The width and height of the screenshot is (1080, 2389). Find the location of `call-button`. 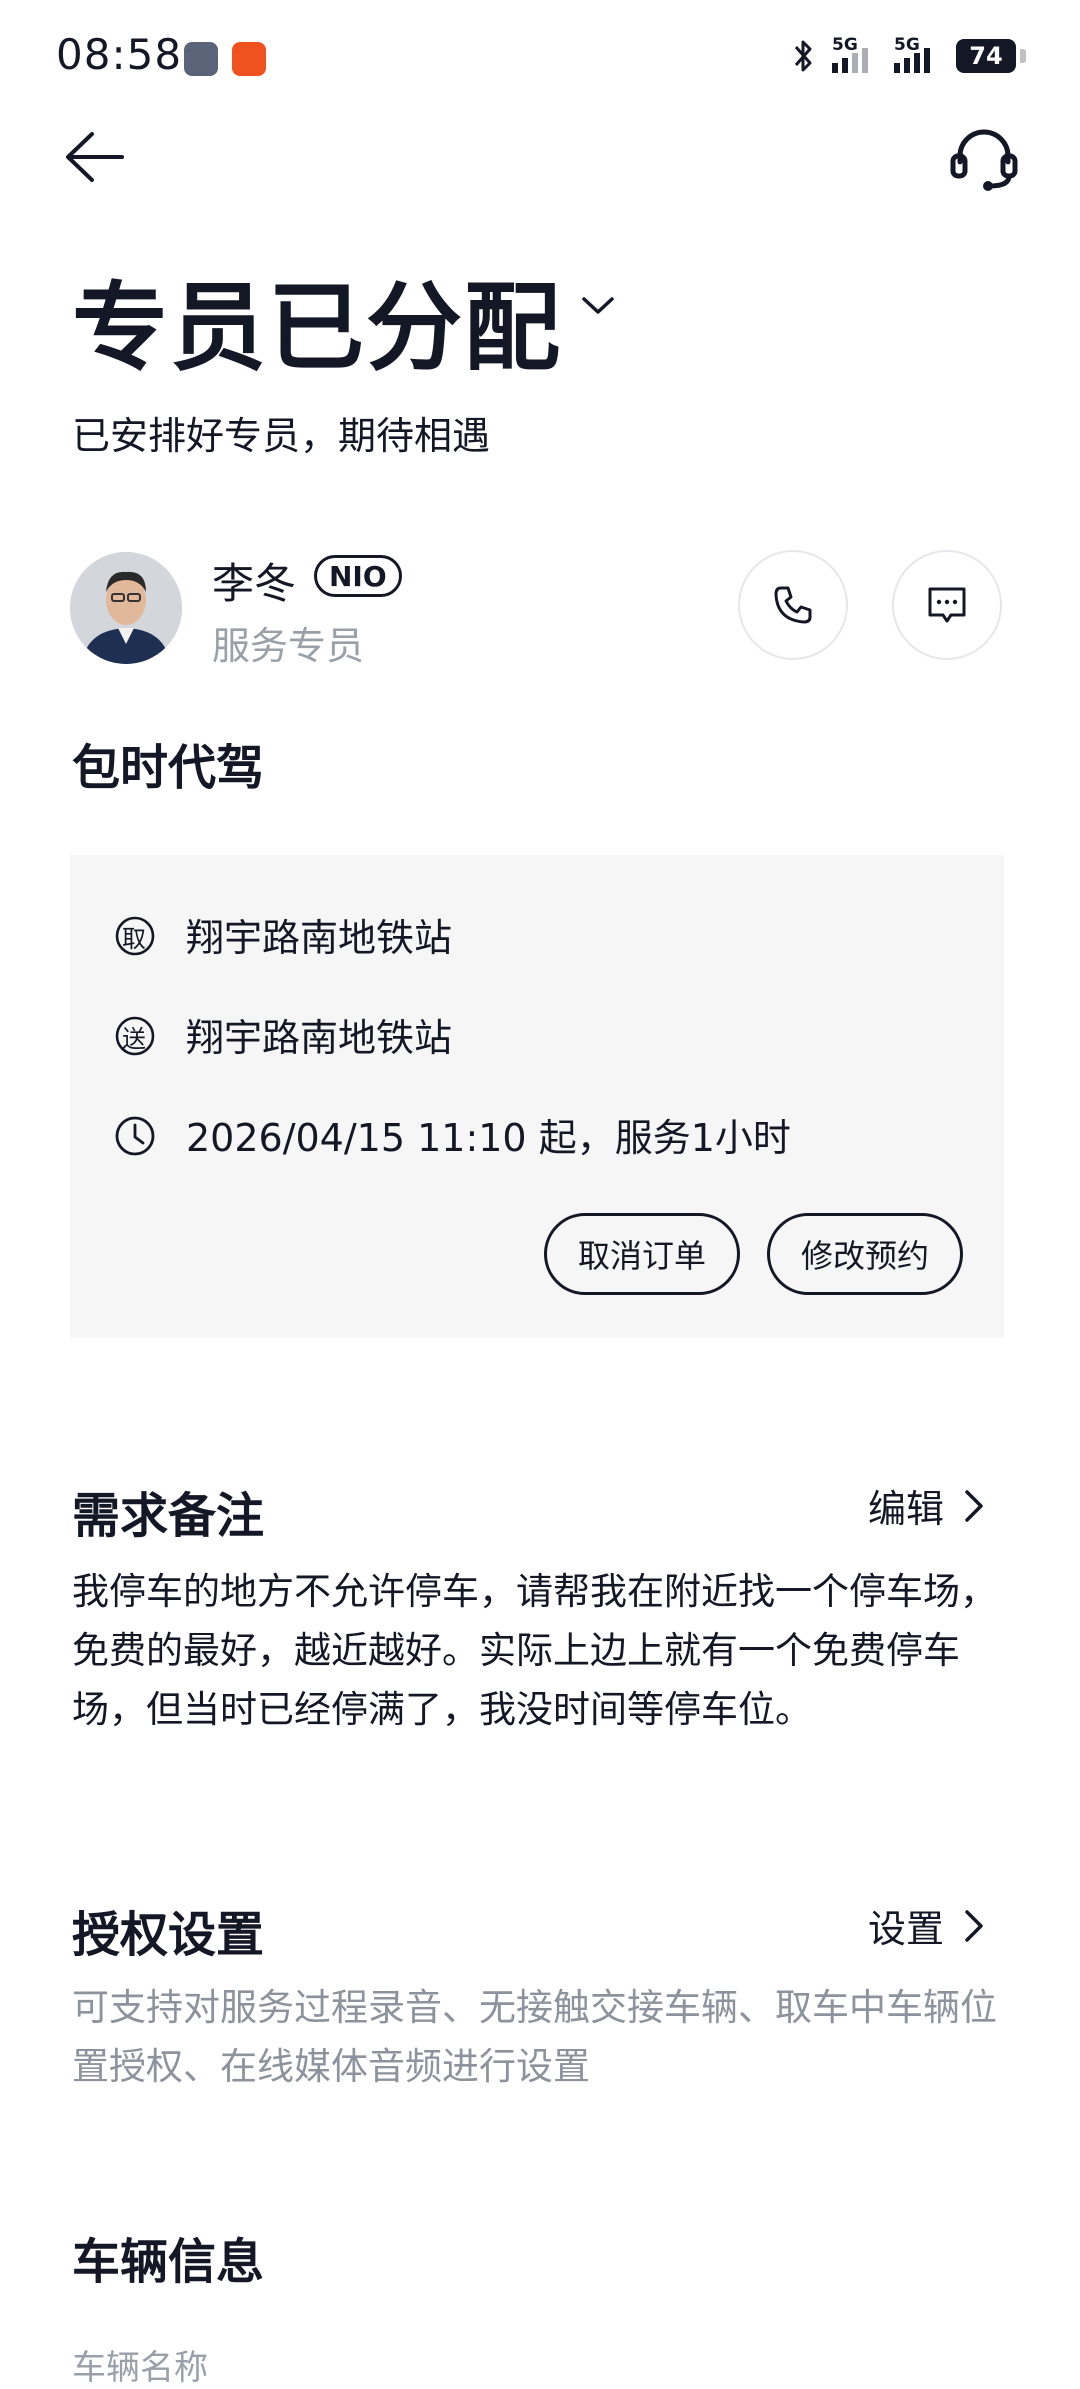

call-button is located at coordinates (793, 605).